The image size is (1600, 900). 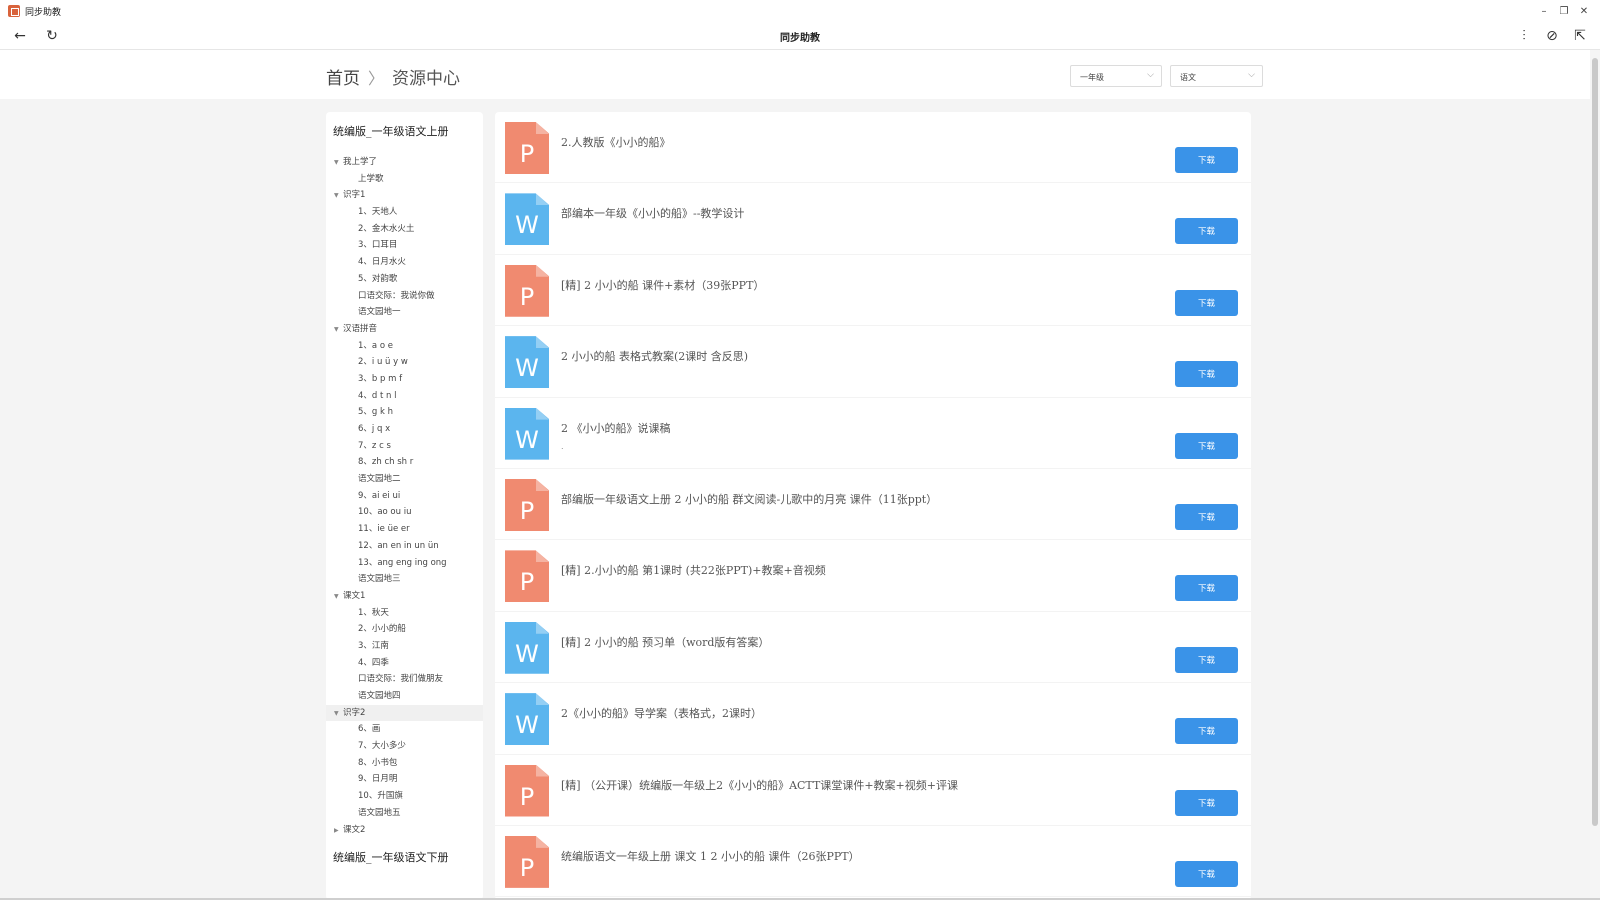 What do you see at coordinates (404, 813) in the screenshot?
I see `tree-leaf-item: 语文园地五` at bounding box center [404, 813].